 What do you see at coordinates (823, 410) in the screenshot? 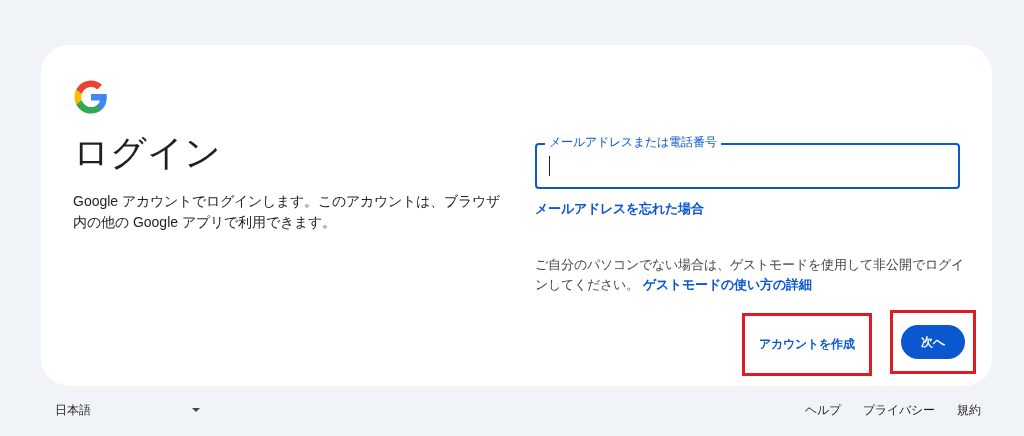
I see `footer-link: ヘルプ` at bounding box center [823, 410].